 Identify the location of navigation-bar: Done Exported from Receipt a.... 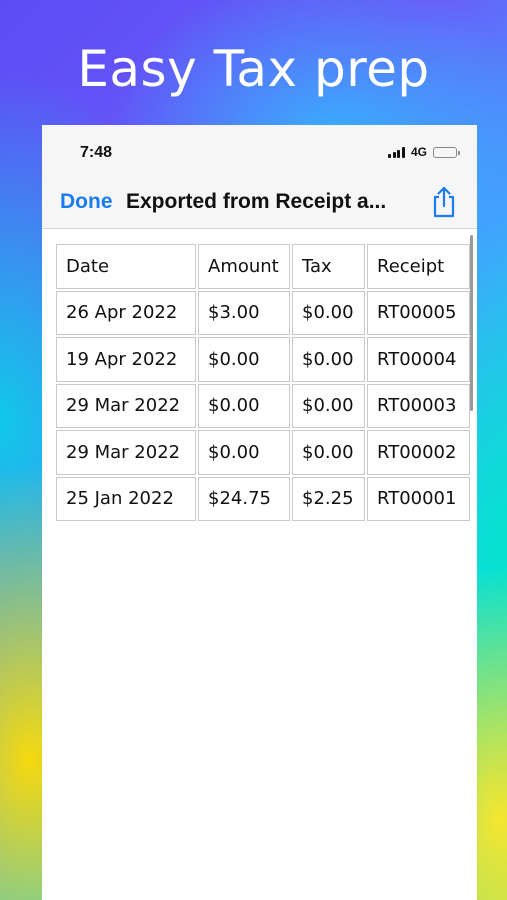
(259, 205).